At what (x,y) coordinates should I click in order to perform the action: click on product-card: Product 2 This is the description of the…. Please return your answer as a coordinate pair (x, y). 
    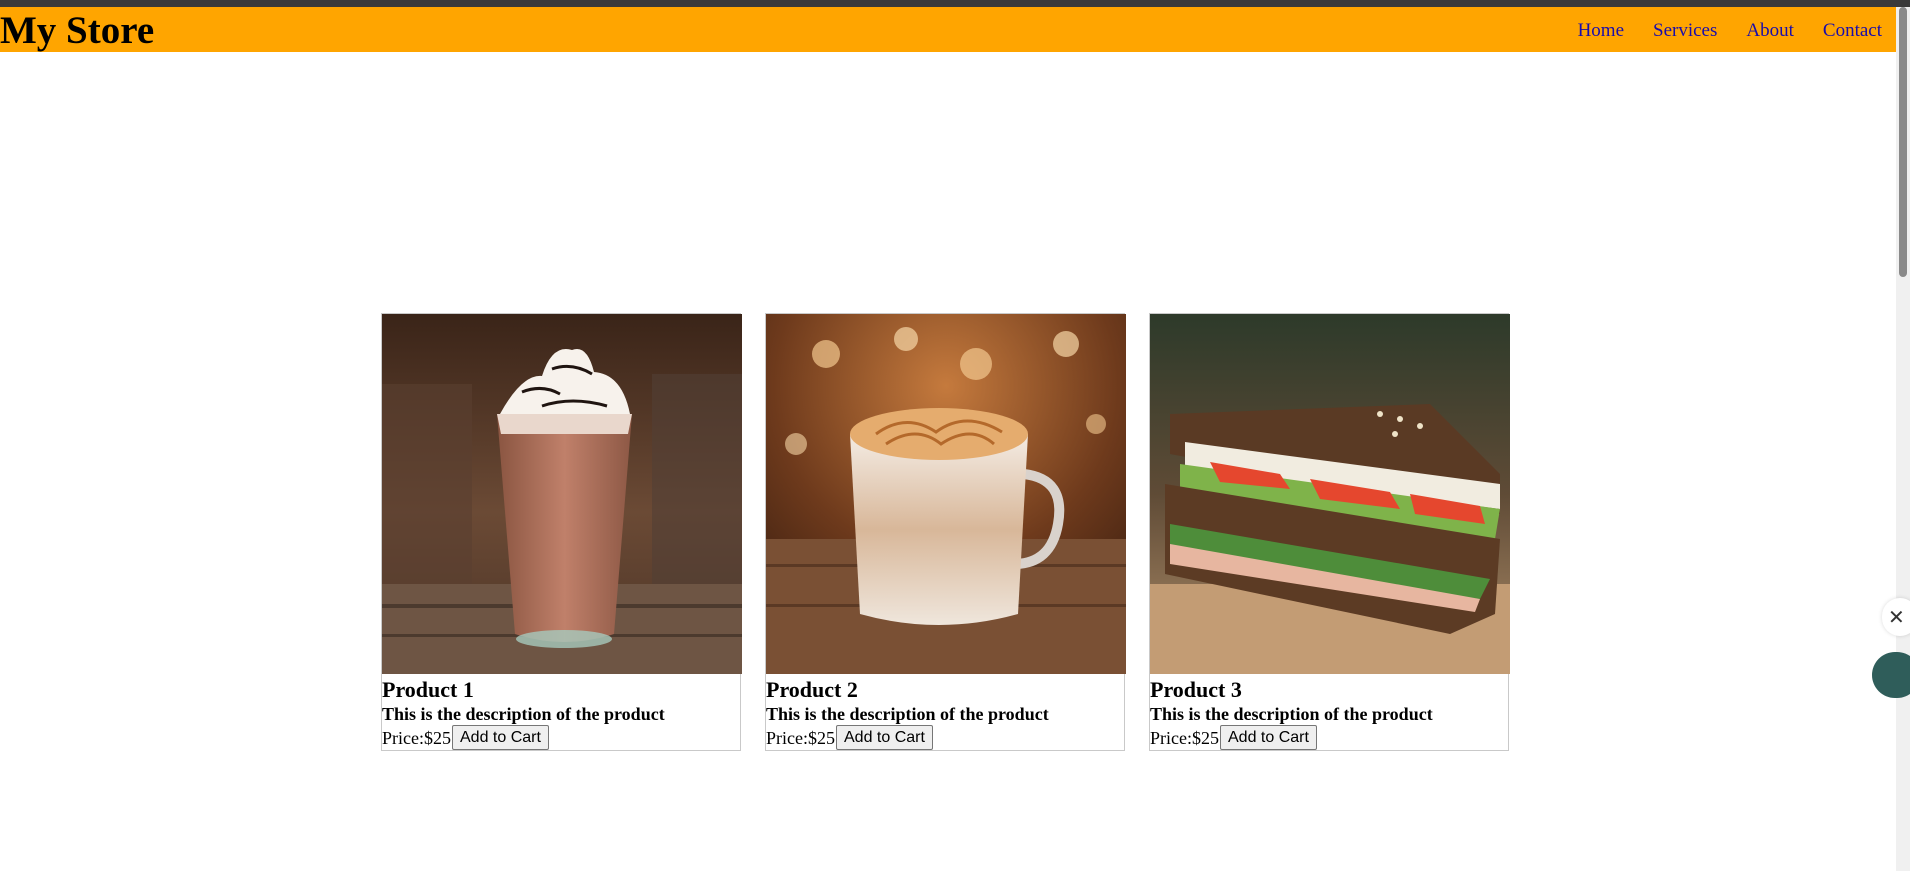
    Looking at the image, I should click on (945, 532).